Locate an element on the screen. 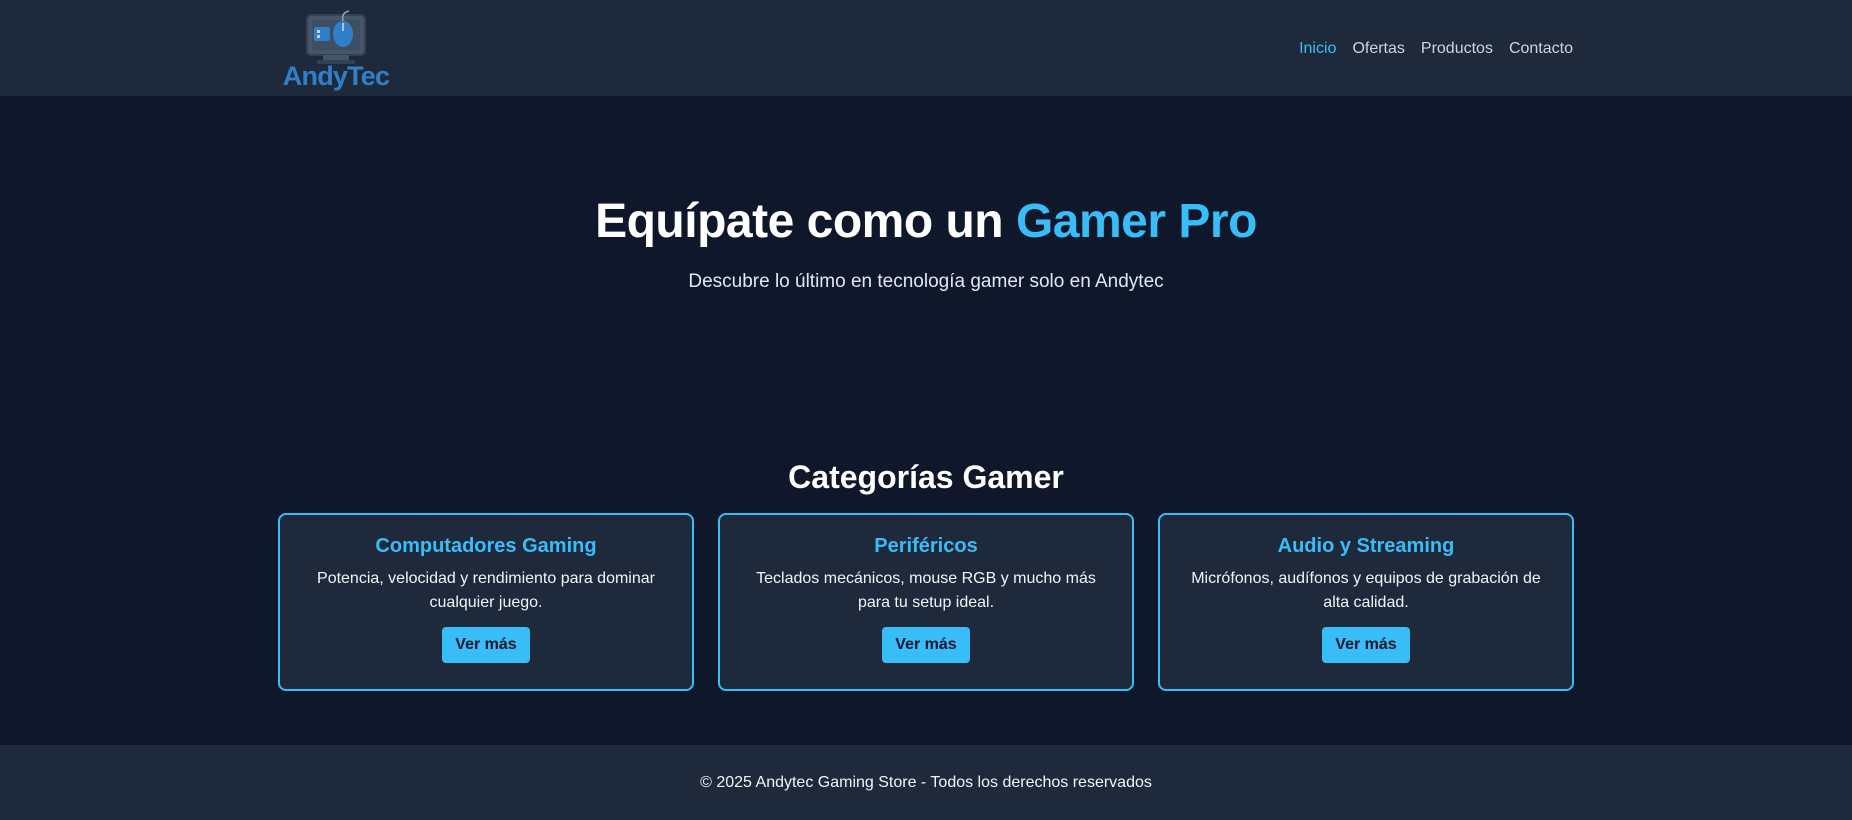 This screenshot has height=820, width=1852. hero-title-accent: Gamer Pro is located at coordinates (1136, 221).